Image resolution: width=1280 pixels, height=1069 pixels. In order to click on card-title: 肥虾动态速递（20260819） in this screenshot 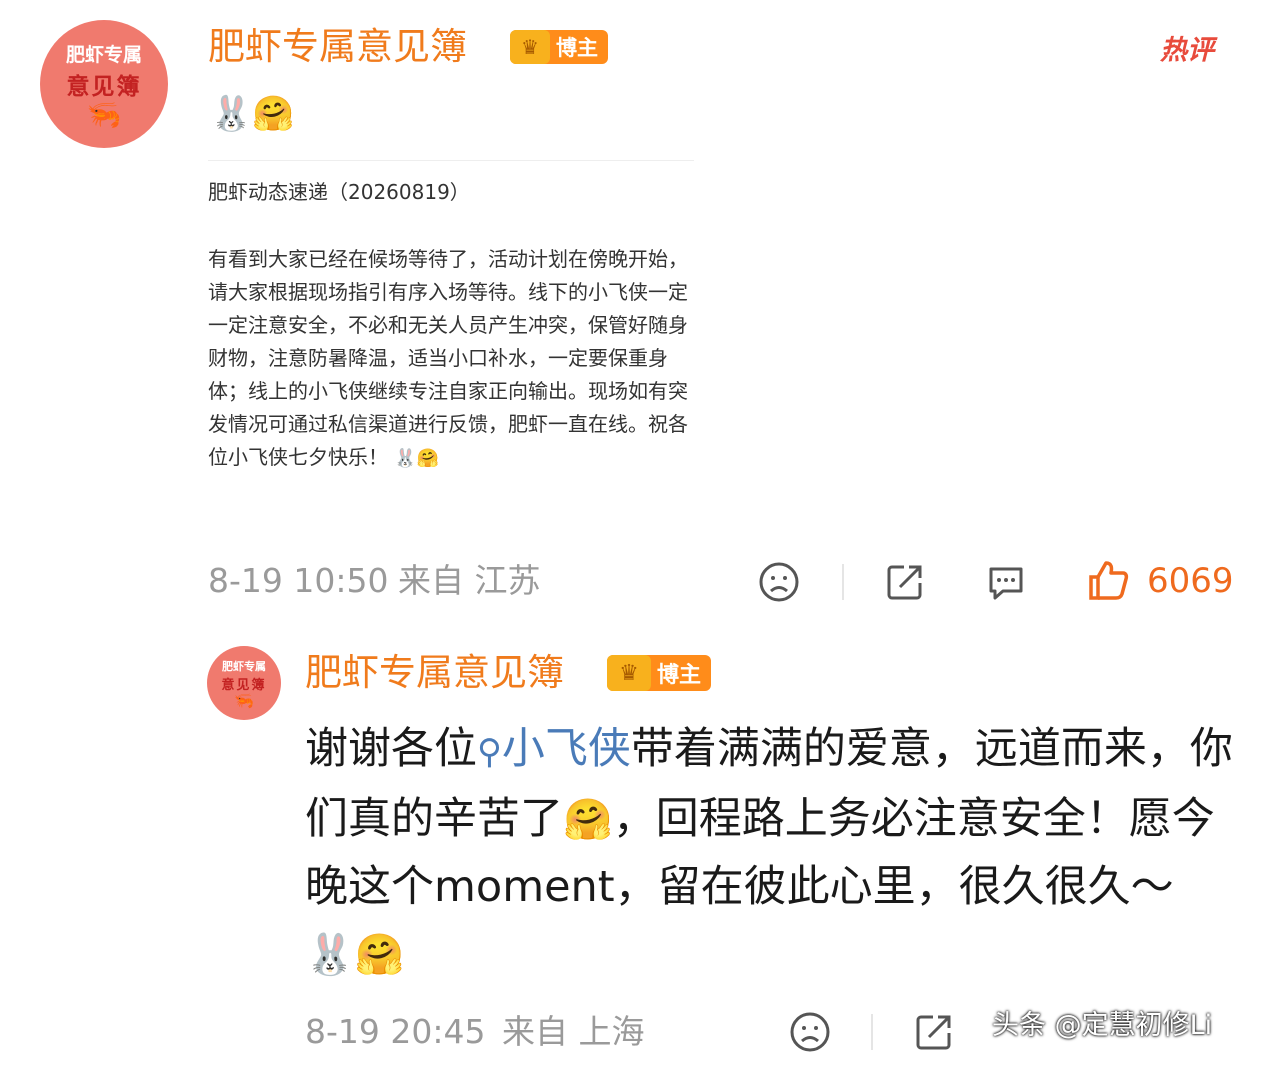, I will do `click(339, 192)`.